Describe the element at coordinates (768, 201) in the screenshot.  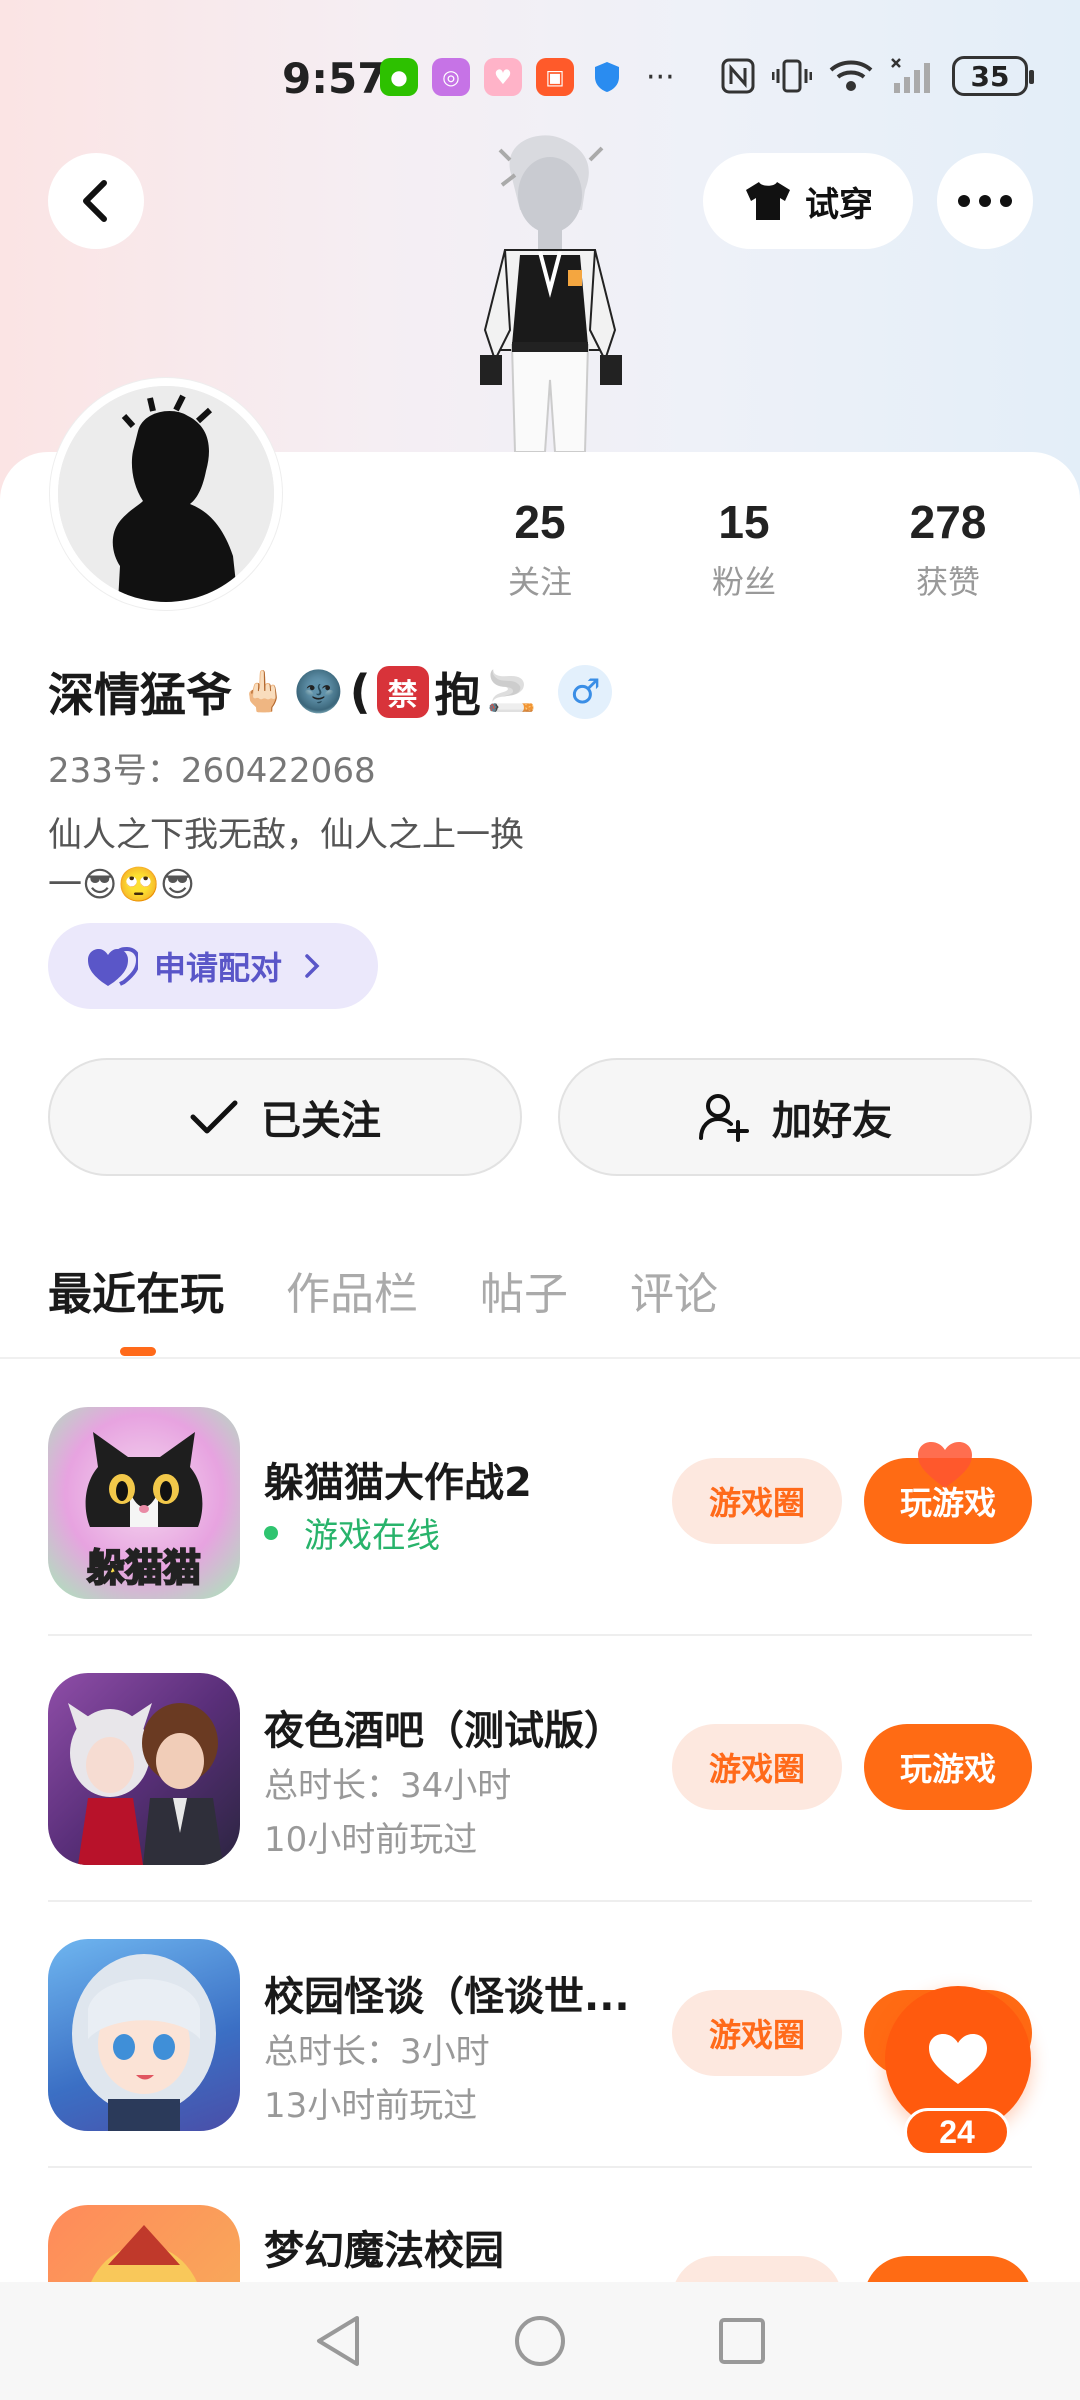
I see `tshirt-icon` at that location.